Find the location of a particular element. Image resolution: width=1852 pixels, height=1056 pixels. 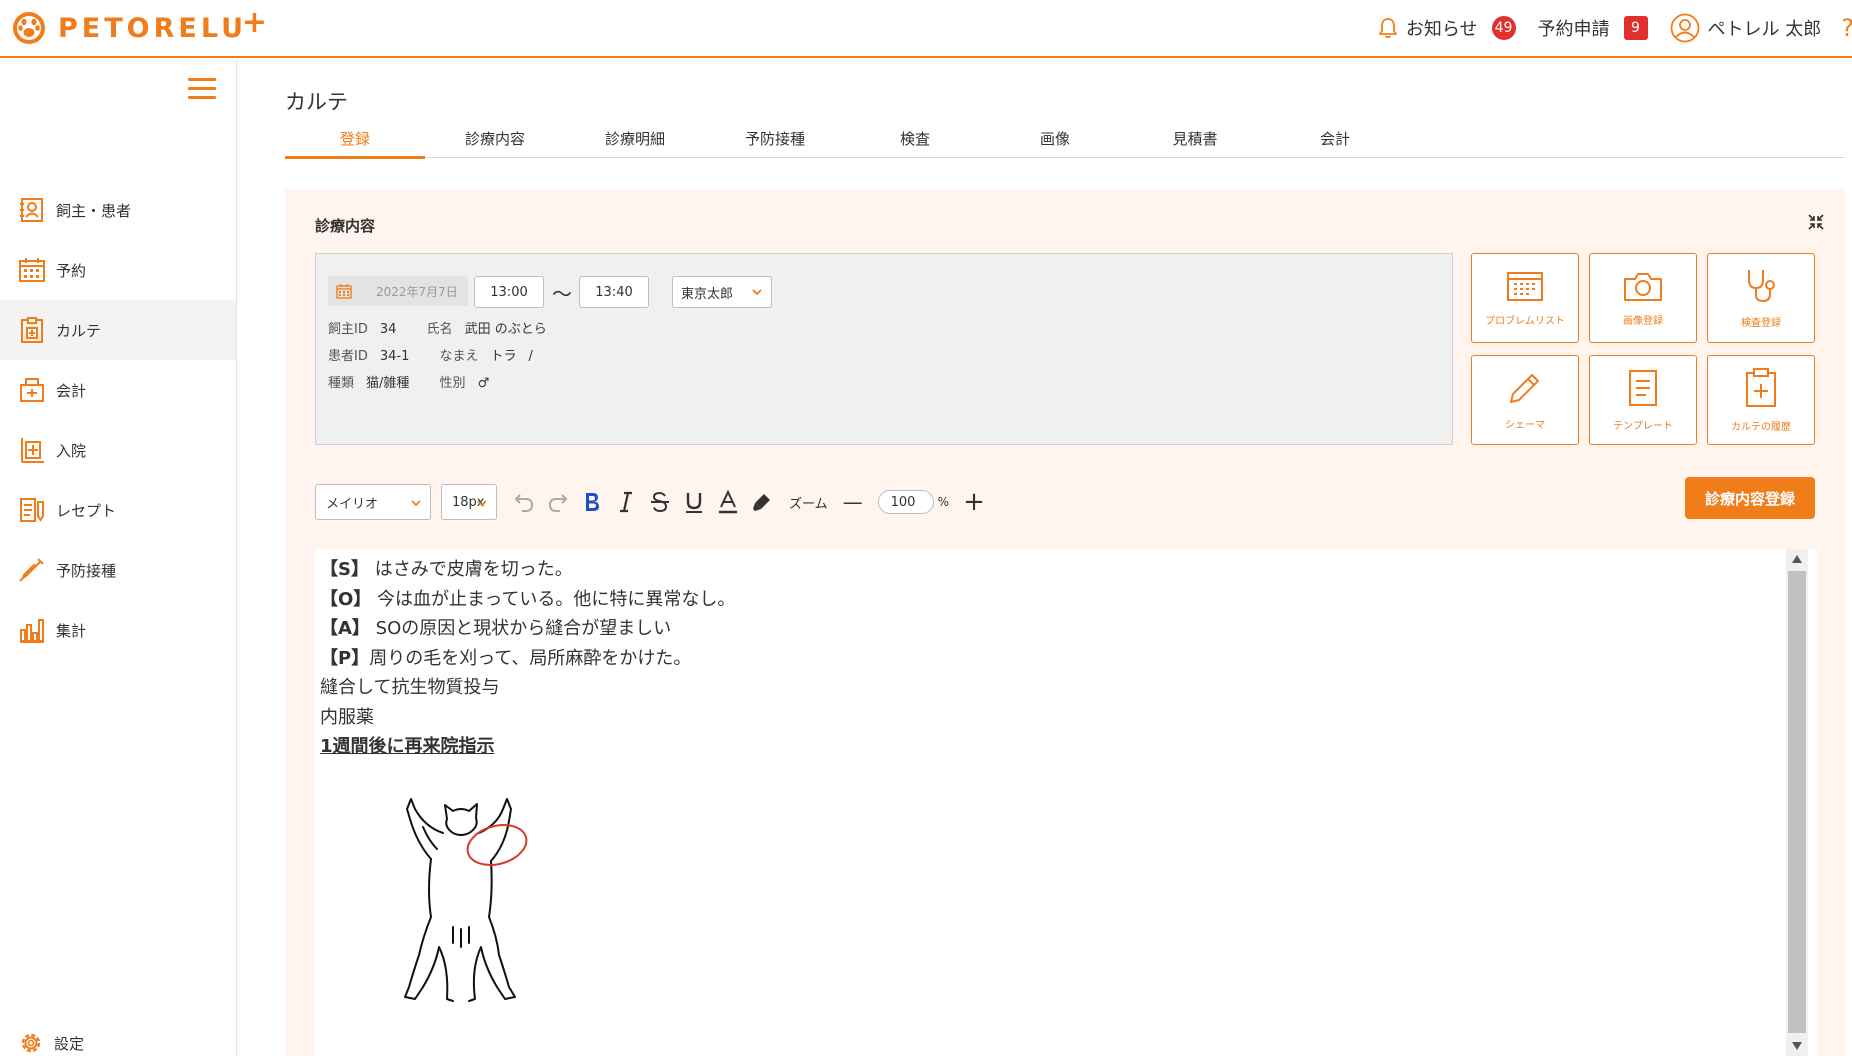

sidebar-item-reservation: 予約 is located at coordinates (118, 270).